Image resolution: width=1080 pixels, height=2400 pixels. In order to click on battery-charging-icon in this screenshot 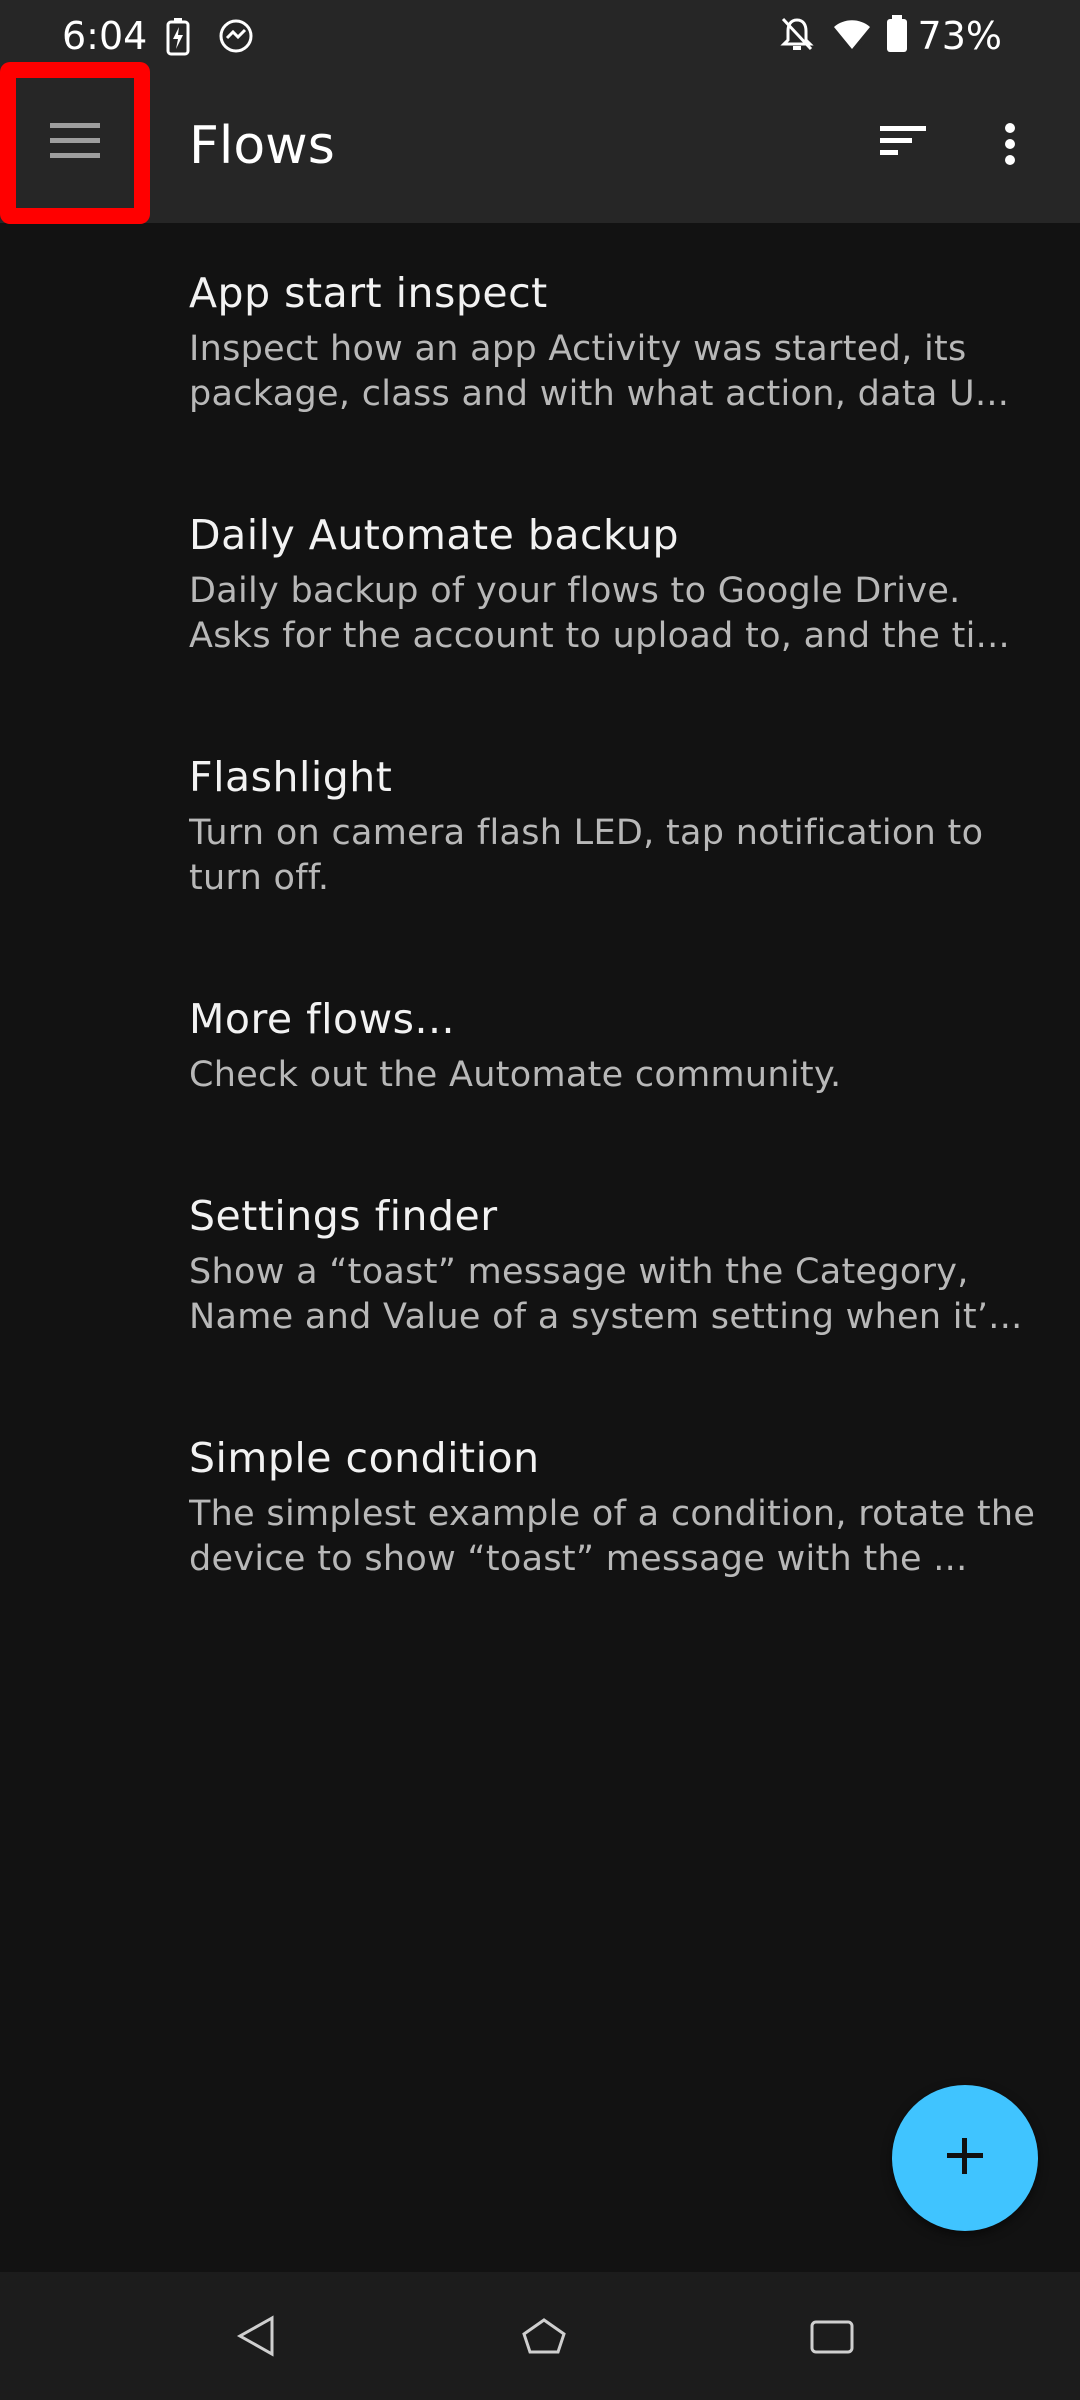, I will do `click(178, 39)`.